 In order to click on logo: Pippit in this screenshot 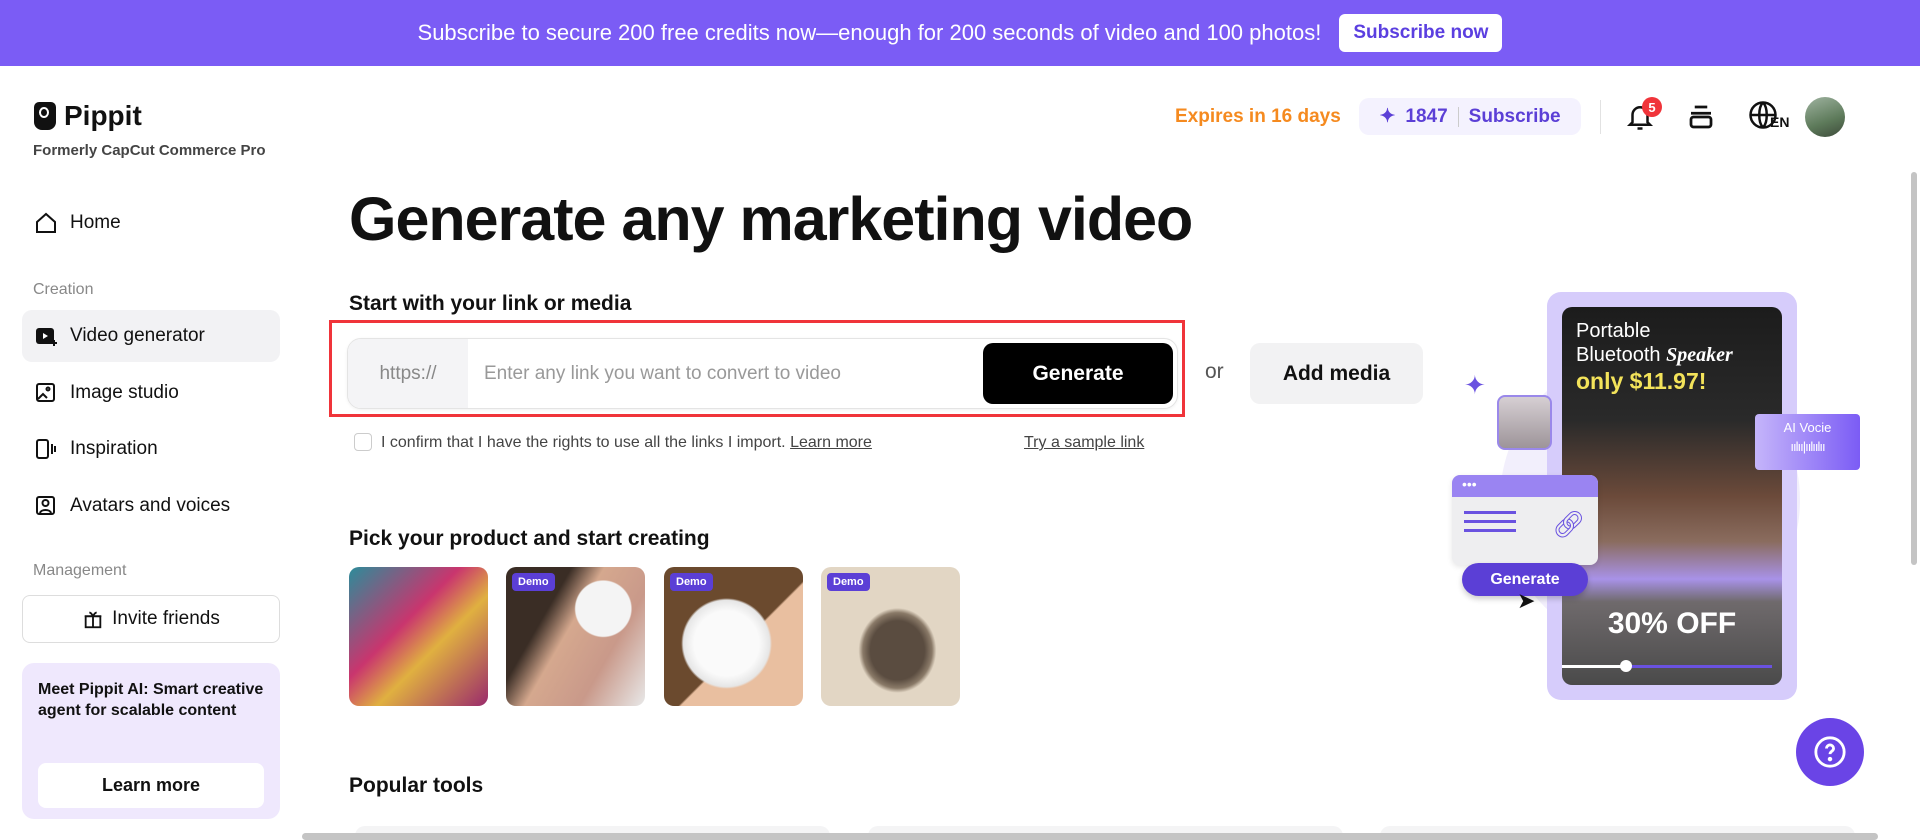, I will do `click(88, 116)`.